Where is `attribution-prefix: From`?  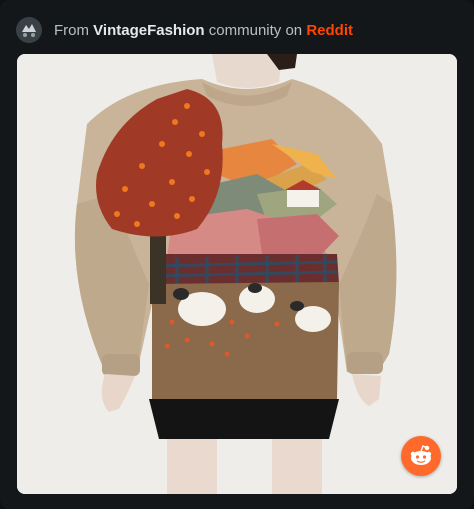 attribution-prefix: From is located at coordinates (71, 30).